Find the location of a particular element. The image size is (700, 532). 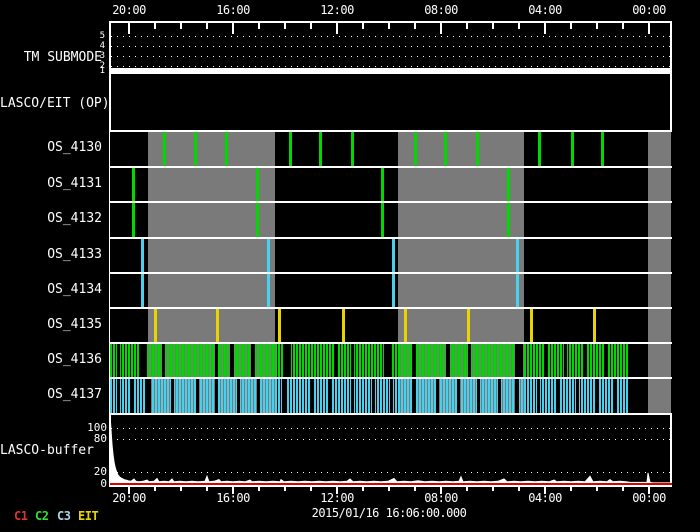

legend-item-c3: C3 is located at coordinates (64, 516).